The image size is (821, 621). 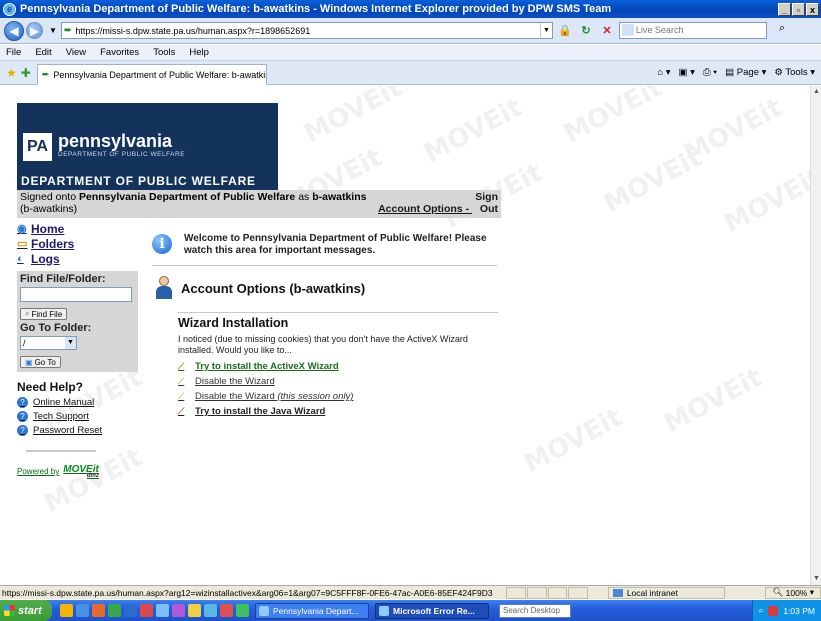 I want to click on password-reset-link: ? Password Reset, so click(x=77, y=430).